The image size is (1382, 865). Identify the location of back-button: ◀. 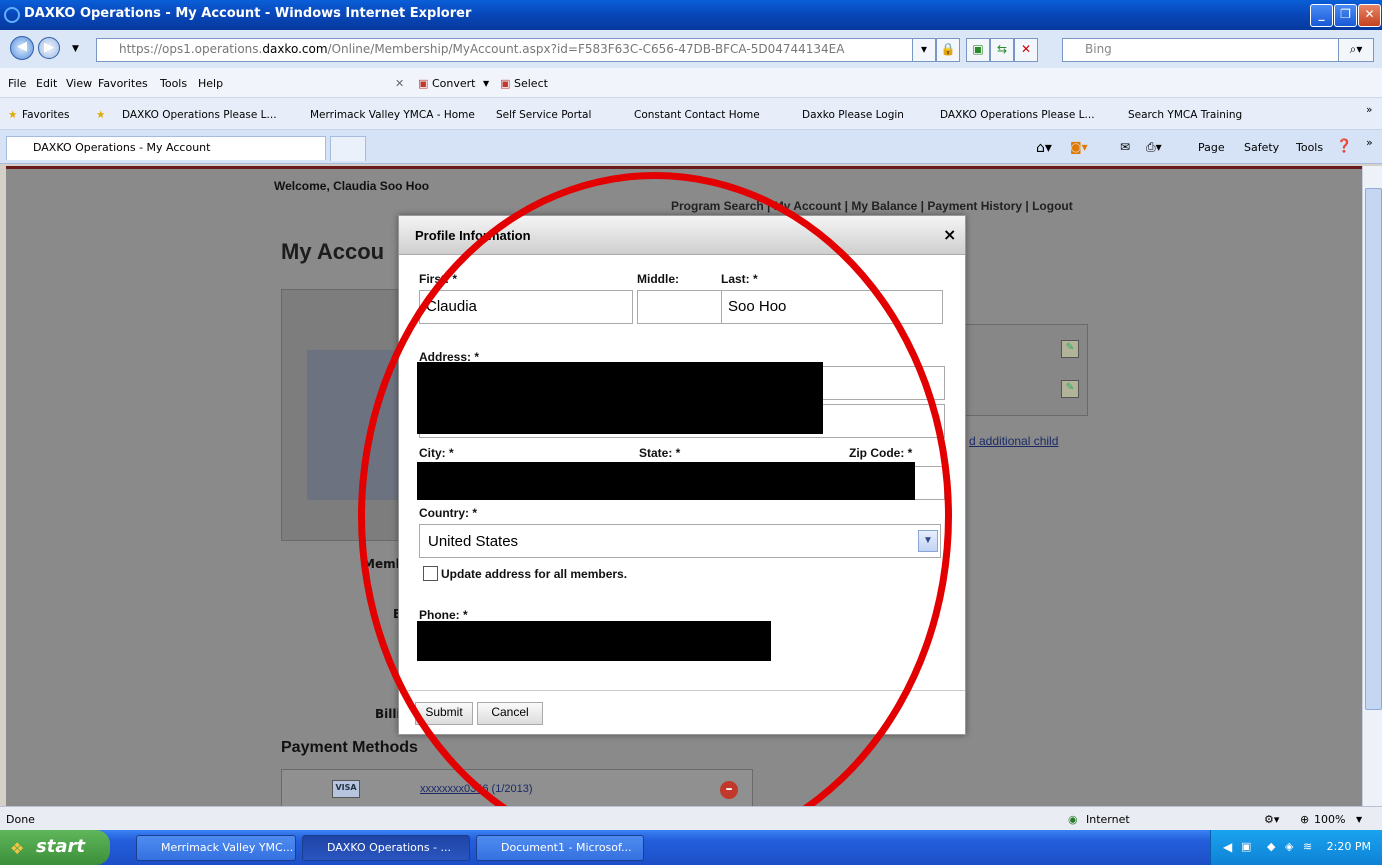
(22, 48).